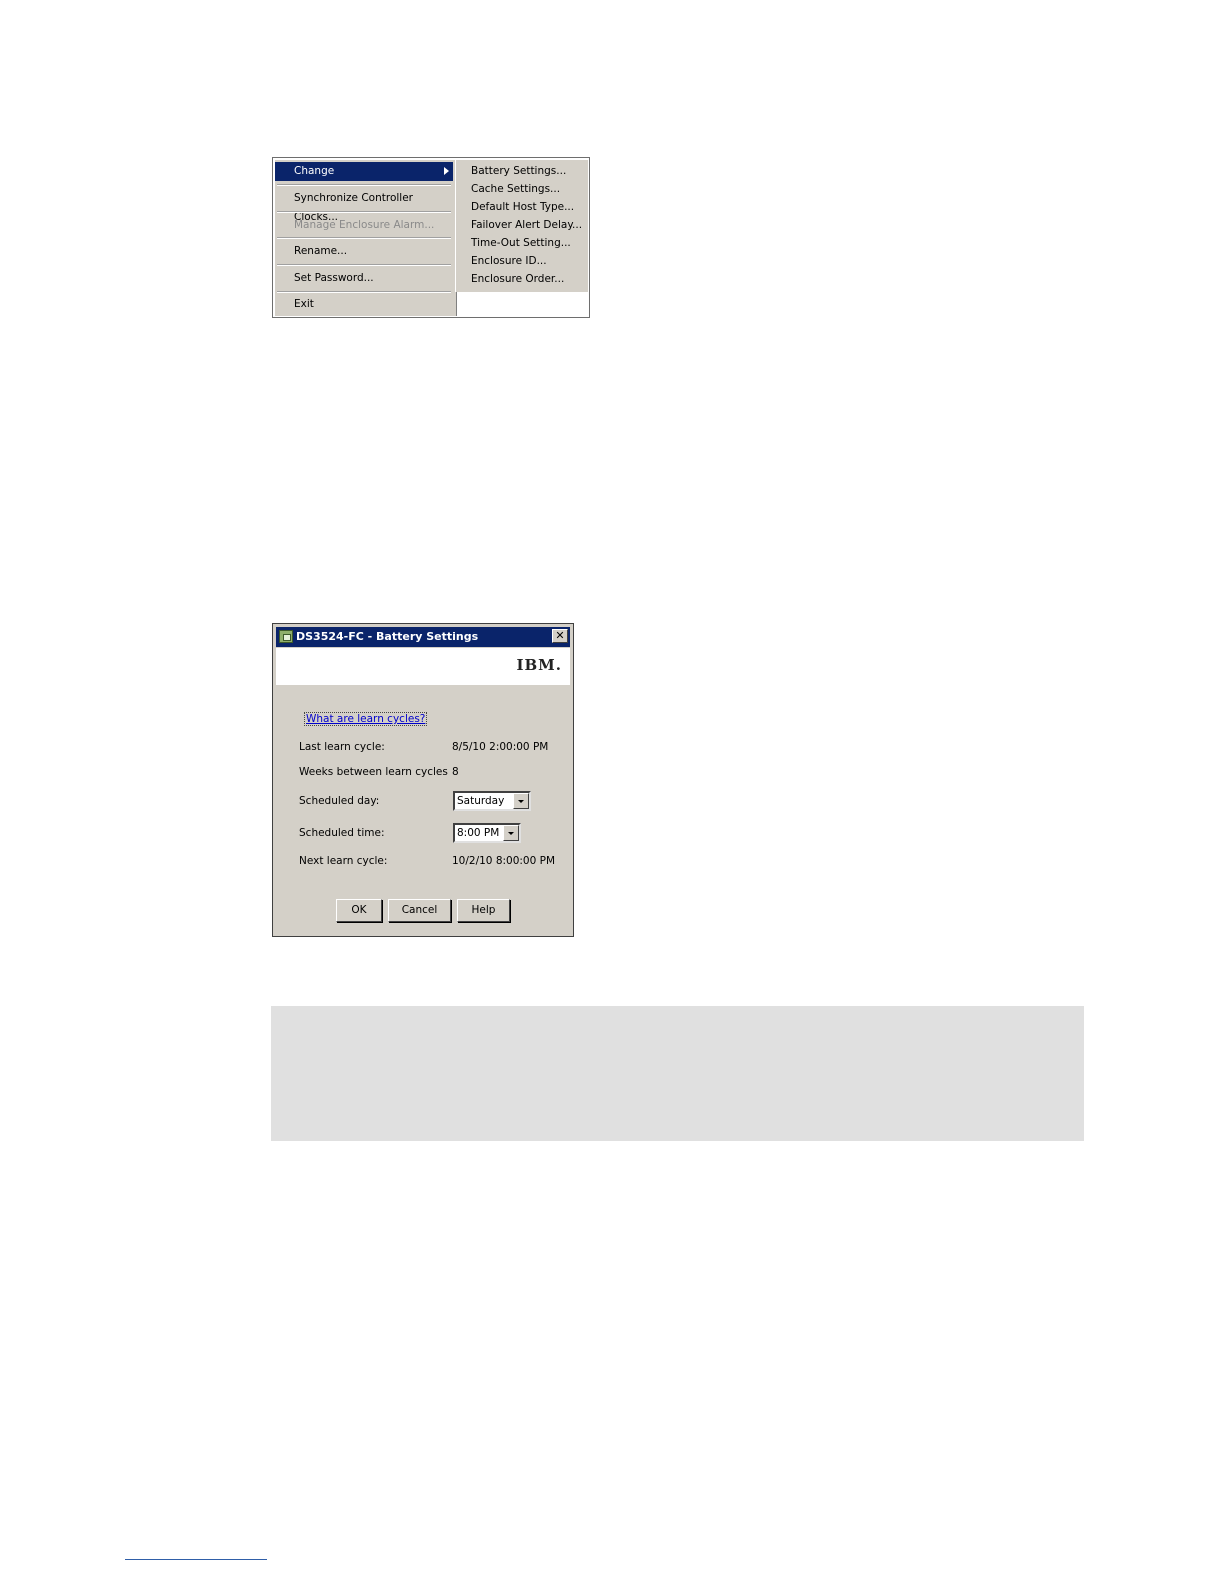  What do you see at coordinates (504, 861) in the screenshot?
I see `next-learn-cycle-value: 10/2/10 8:00:00 PM` at bounding box center [504, 861].